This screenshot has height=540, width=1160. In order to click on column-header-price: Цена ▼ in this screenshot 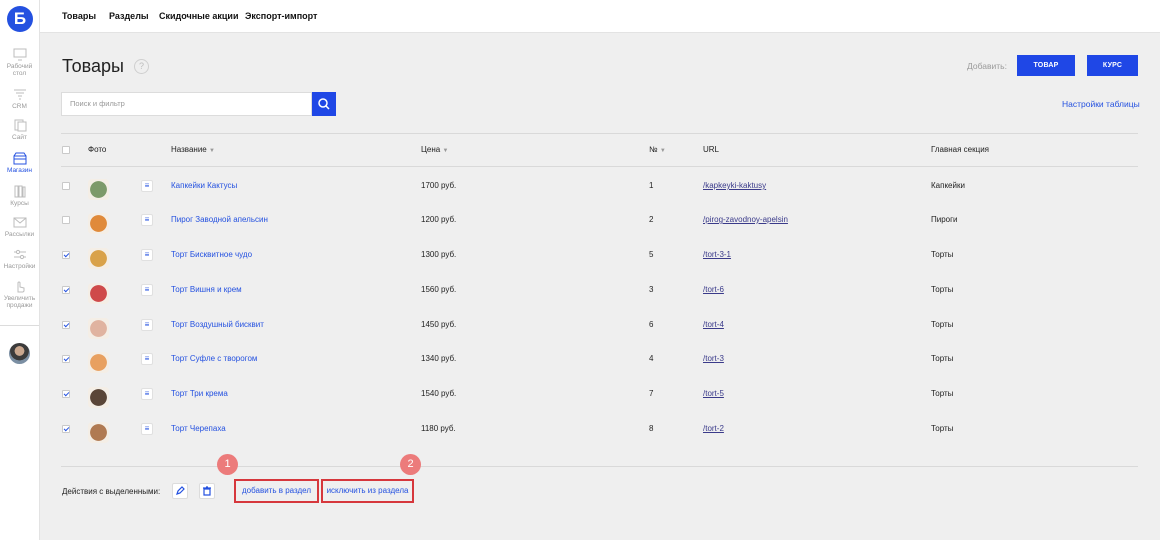, I will do `click(434, 149)`.